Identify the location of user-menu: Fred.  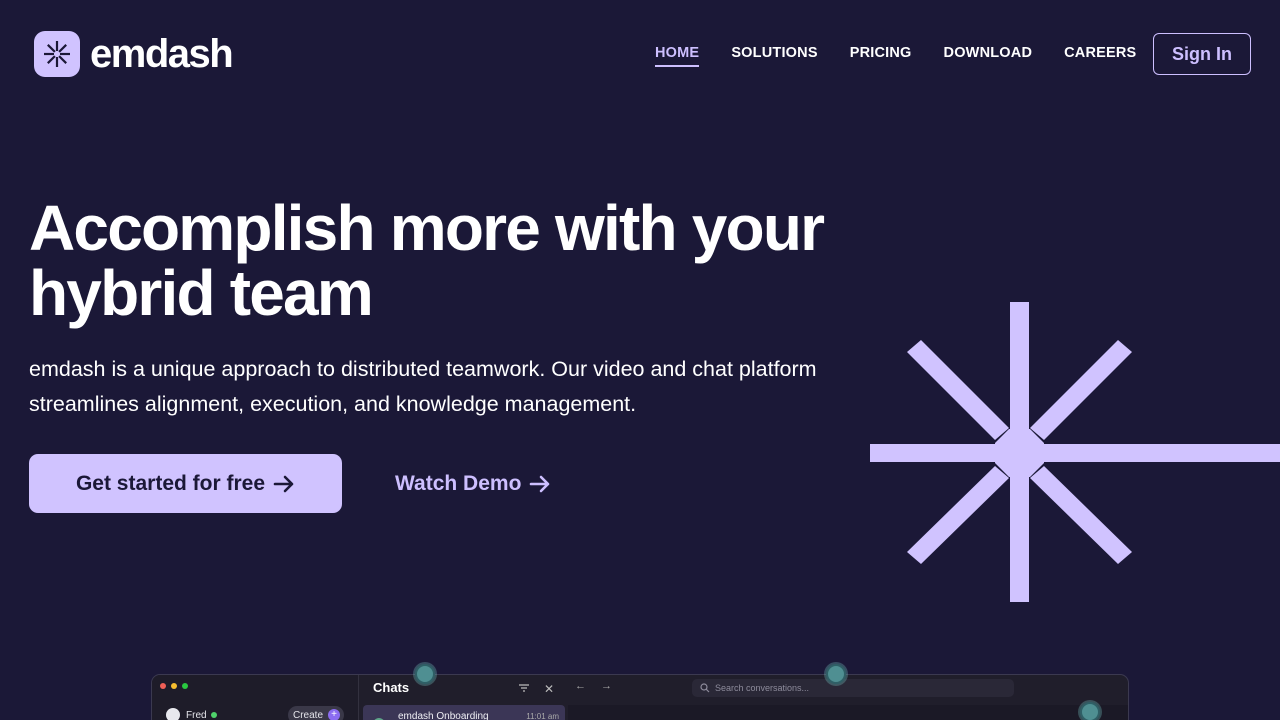
(191, 714).